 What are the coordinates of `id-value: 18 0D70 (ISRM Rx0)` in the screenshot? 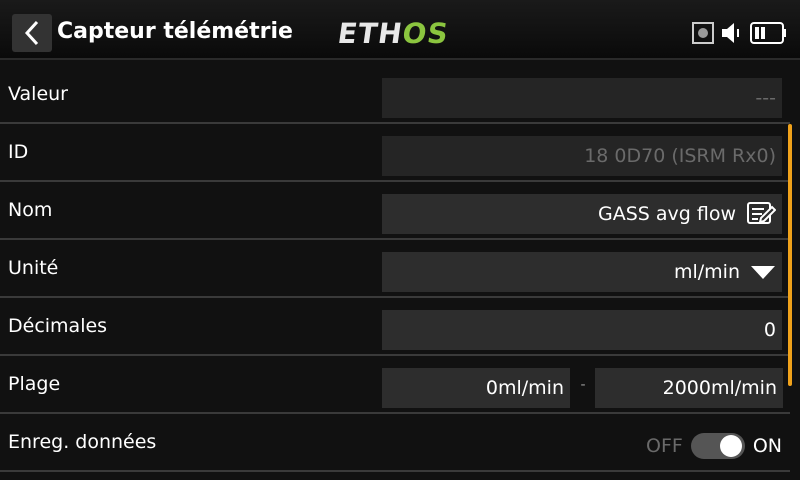 It's located at (680, 156).